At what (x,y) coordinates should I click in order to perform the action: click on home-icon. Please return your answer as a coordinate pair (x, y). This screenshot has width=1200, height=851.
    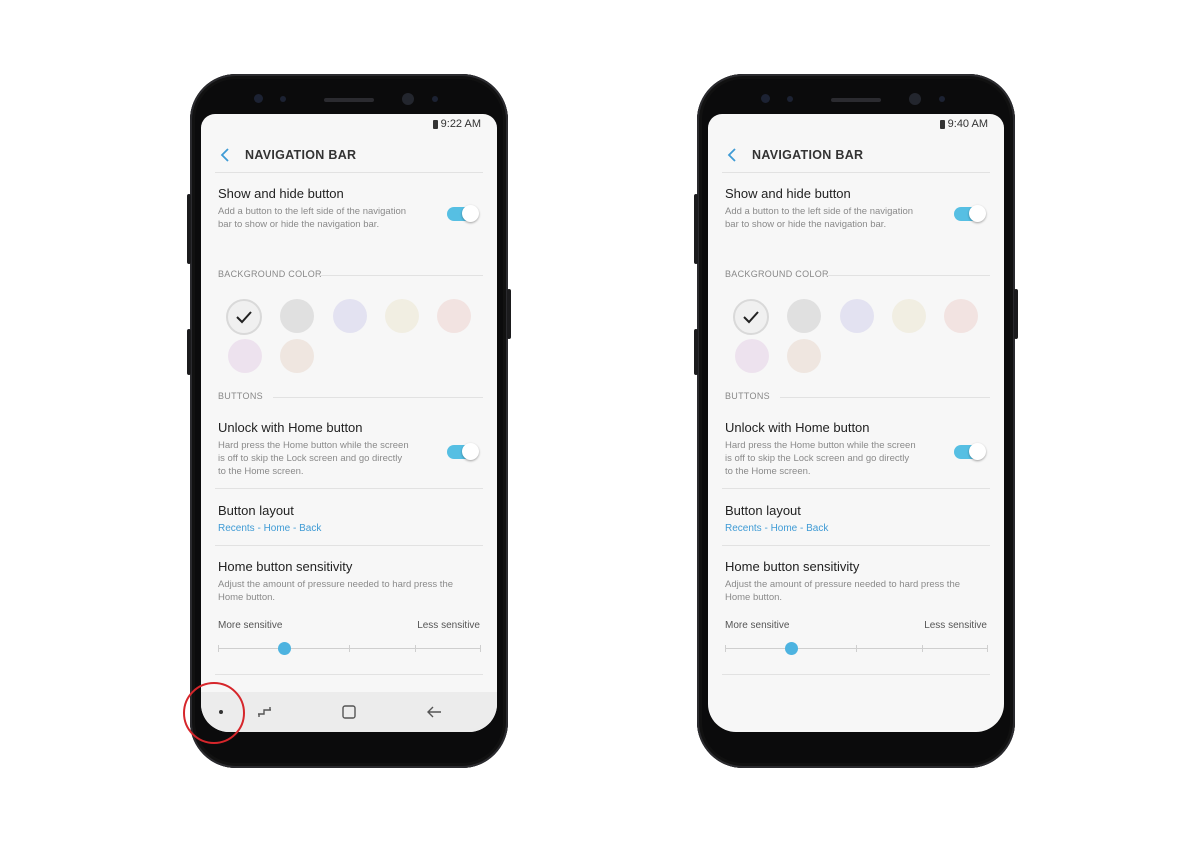
    Looking at the image, I should click on (349, 712).